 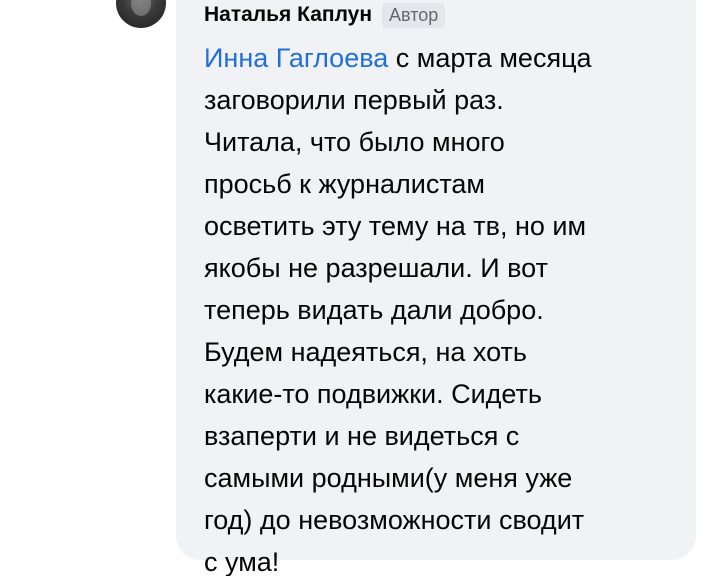 I want to click on comment-line: осветить эту тему на тв, но им, so click(x=395, y=226).